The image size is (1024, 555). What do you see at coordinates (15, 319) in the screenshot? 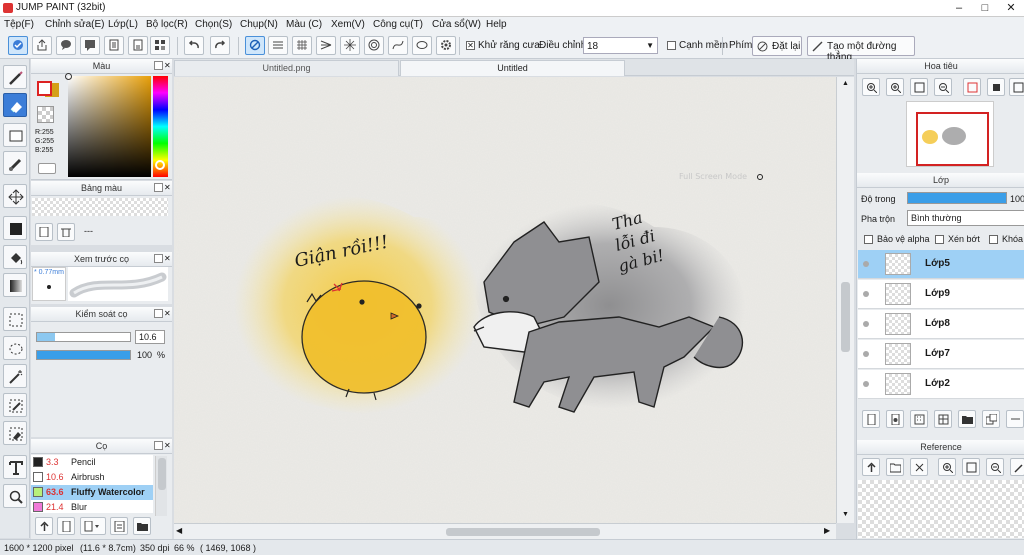
I see `marquee-select-icon` at bounding box center [15, 319].